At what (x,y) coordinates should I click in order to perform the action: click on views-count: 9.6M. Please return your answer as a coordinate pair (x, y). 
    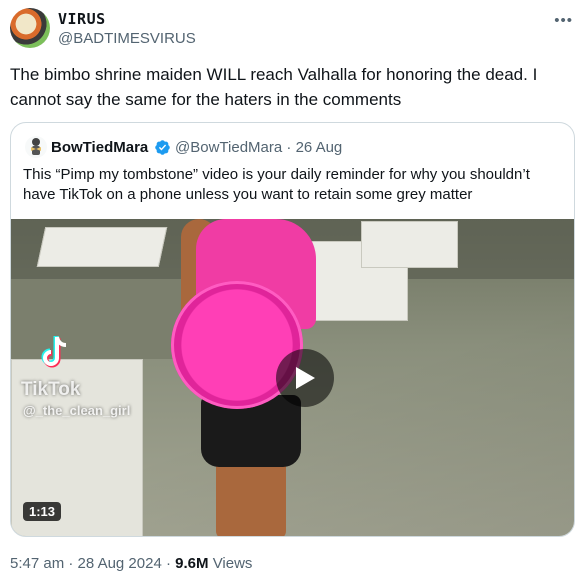
    Looking at the image, I should click on (192, 563).